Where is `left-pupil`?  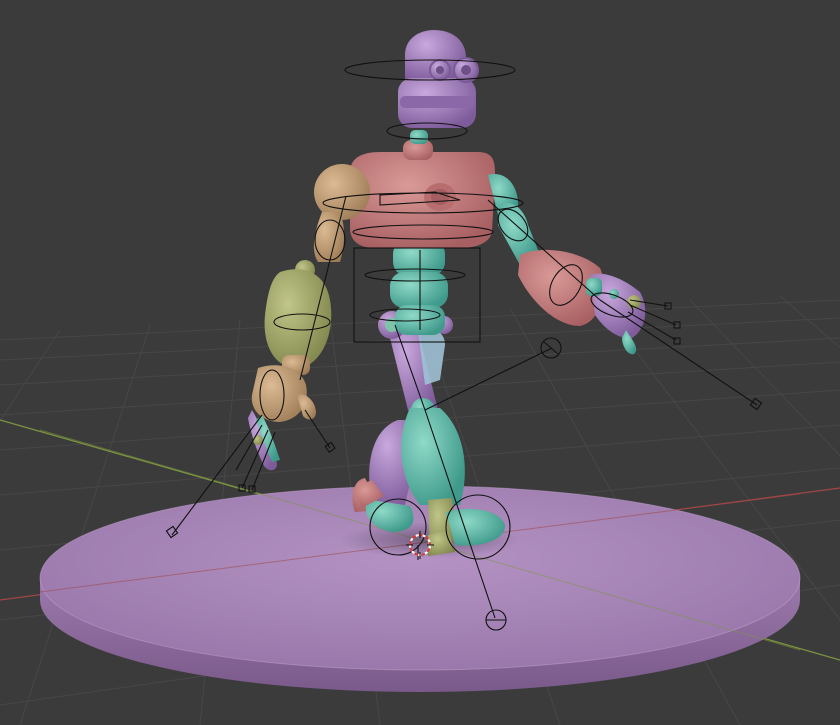
left-pupil is located at coordinates (440, 70).